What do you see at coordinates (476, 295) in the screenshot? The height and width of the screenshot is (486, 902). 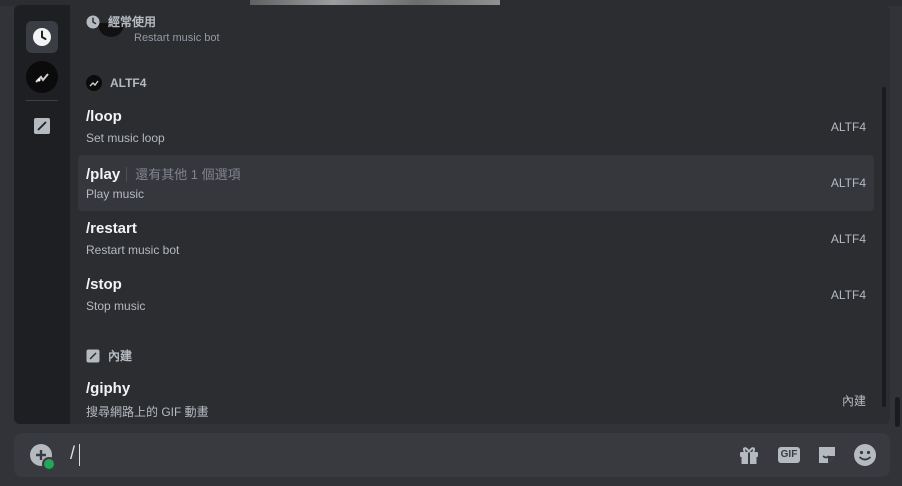 I see `command-item-stop: /stop Stop music ALTF4` at bounding box center [476, 295].